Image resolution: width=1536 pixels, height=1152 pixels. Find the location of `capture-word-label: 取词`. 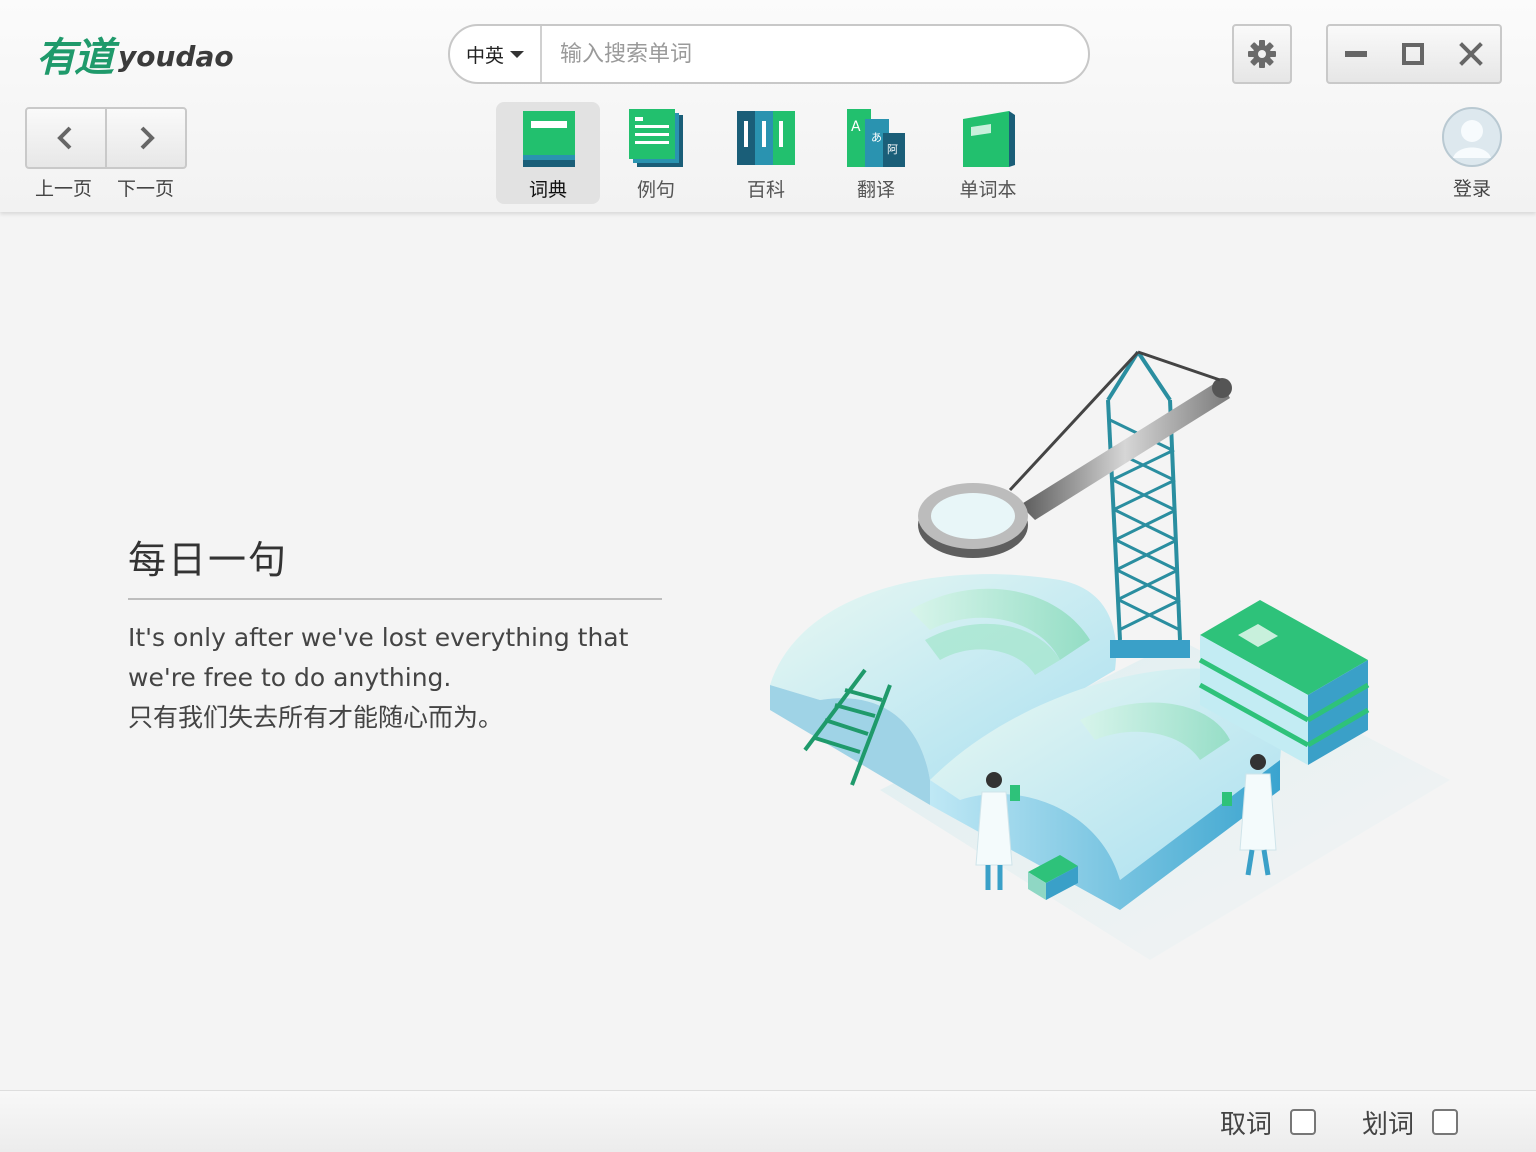

capture-word-label: 取词 is located at coordinates (1246, 1124).